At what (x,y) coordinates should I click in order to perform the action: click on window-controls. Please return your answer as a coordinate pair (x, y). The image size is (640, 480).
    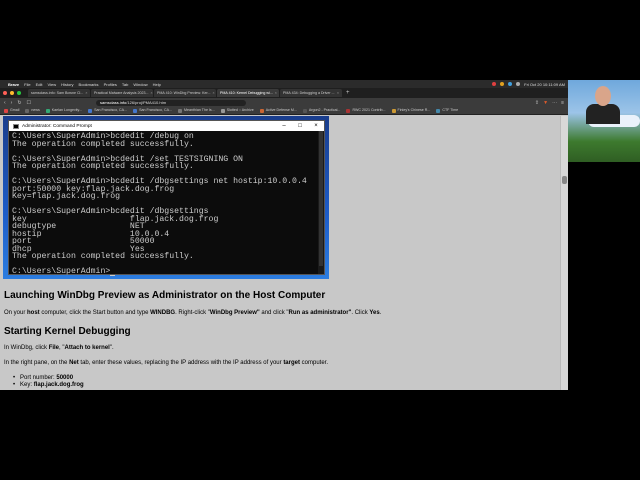
    Looking at the image, I should click on (12, 93).